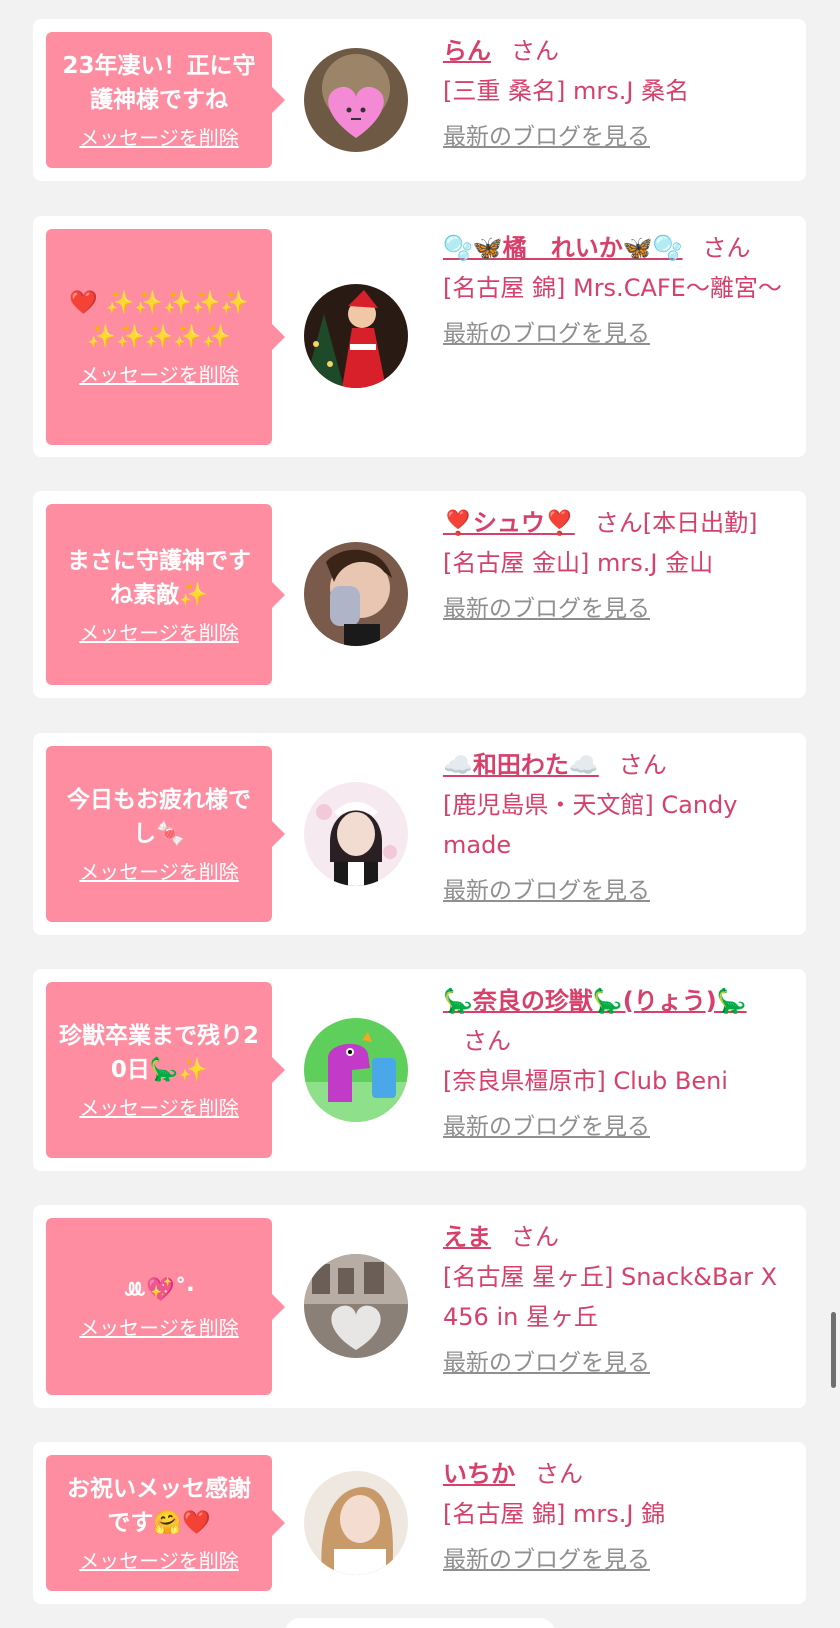 This screenshot has width=840, height=1628. What do you see at coordinates (590, 825) in the screenshot?
I see `shop-name: [鹿児島県・天文館] Candy made` at bounding box center [590, 825].